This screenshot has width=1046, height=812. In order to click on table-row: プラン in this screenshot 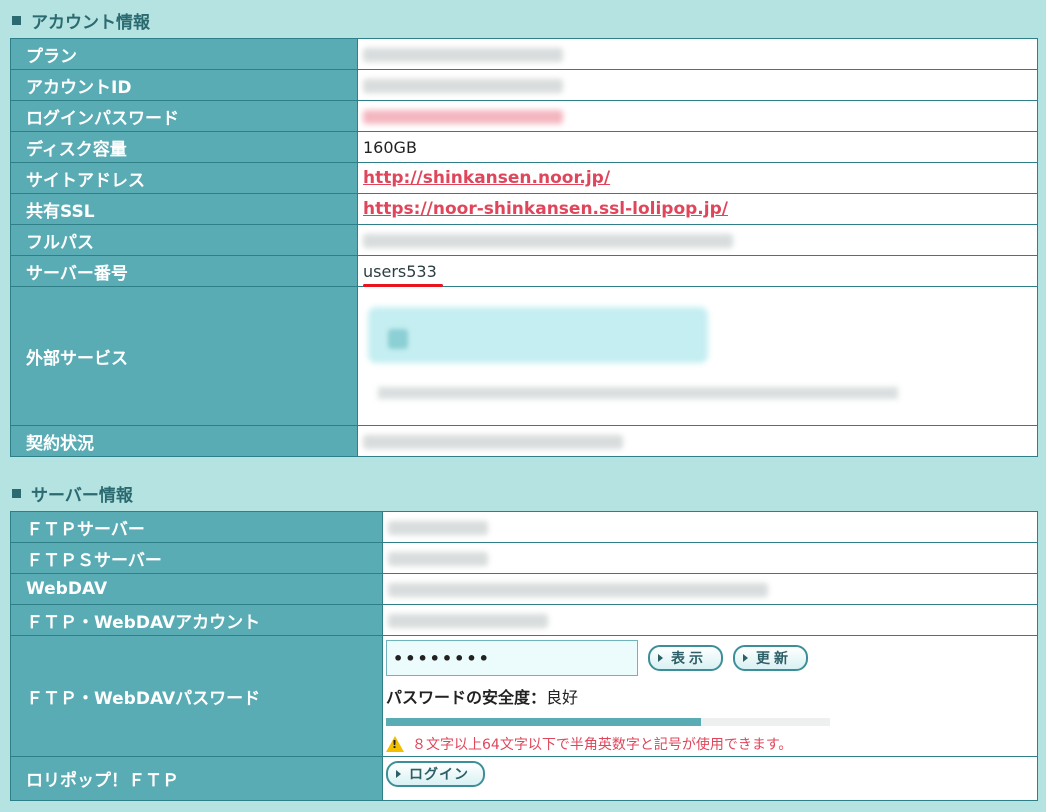, I will do `click(524, 54)`.